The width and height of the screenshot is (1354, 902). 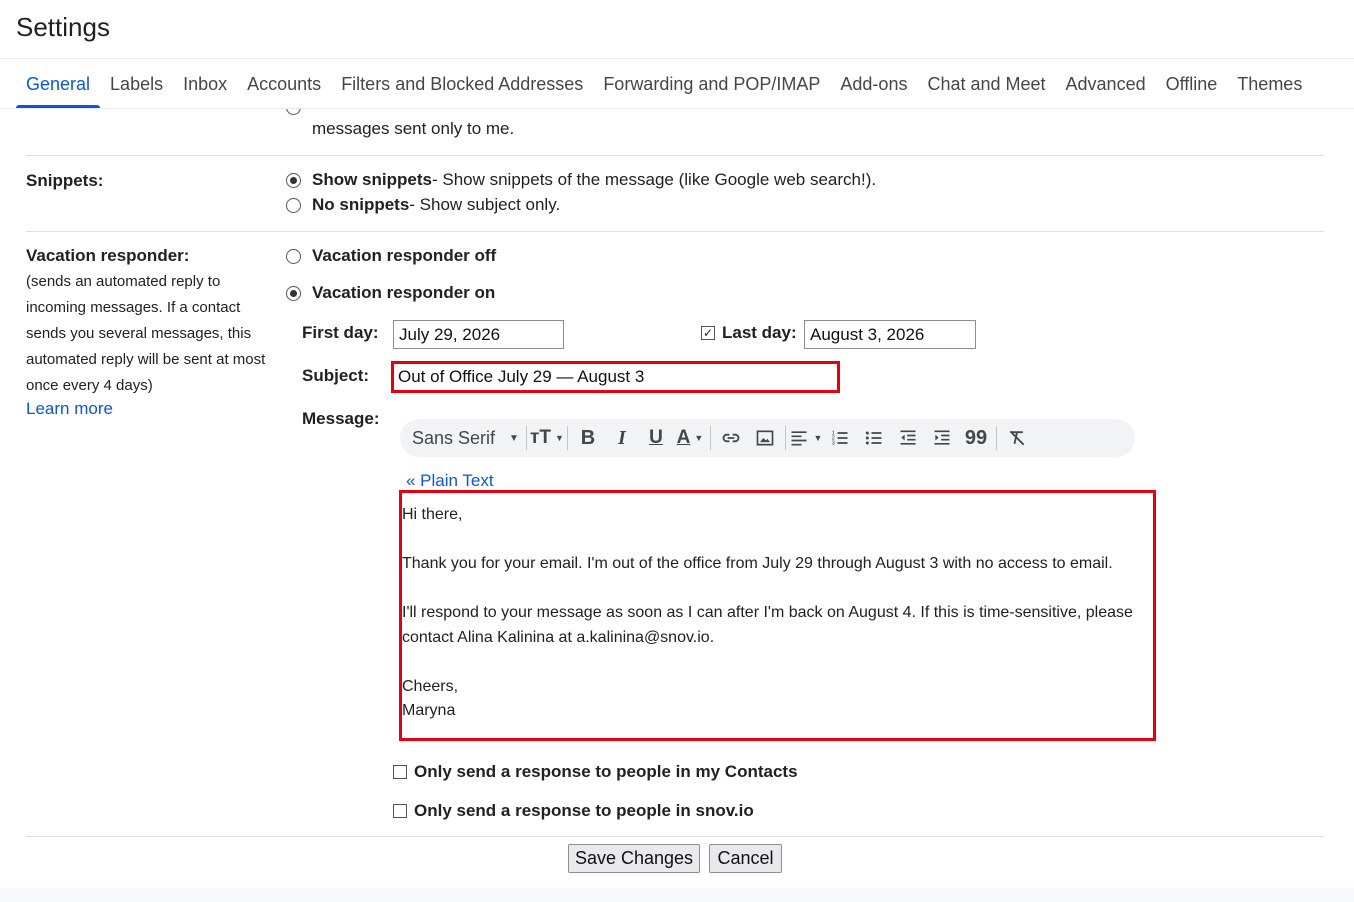 I want to click on option-title: No snippets, so click(x=361, y=204).